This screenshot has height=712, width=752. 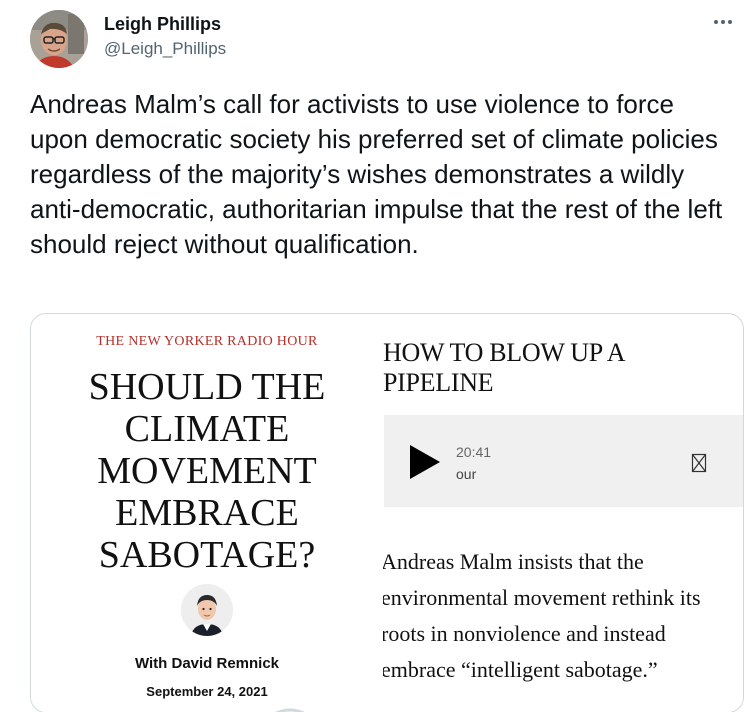 What do you see at coordinates (207, 691) in the screenshot?
I see `episode-date: September 24, 2021` at bounding box center [207, 691].